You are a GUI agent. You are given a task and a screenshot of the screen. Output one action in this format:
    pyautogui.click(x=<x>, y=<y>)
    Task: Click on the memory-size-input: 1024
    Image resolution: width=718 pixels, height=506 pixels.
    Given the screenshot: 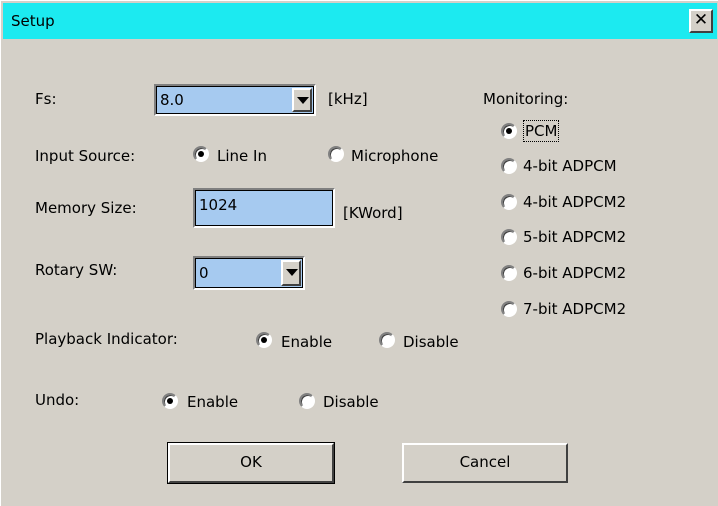 What is the action you would take?
    pyautogui.click(x=264, y=208)
    